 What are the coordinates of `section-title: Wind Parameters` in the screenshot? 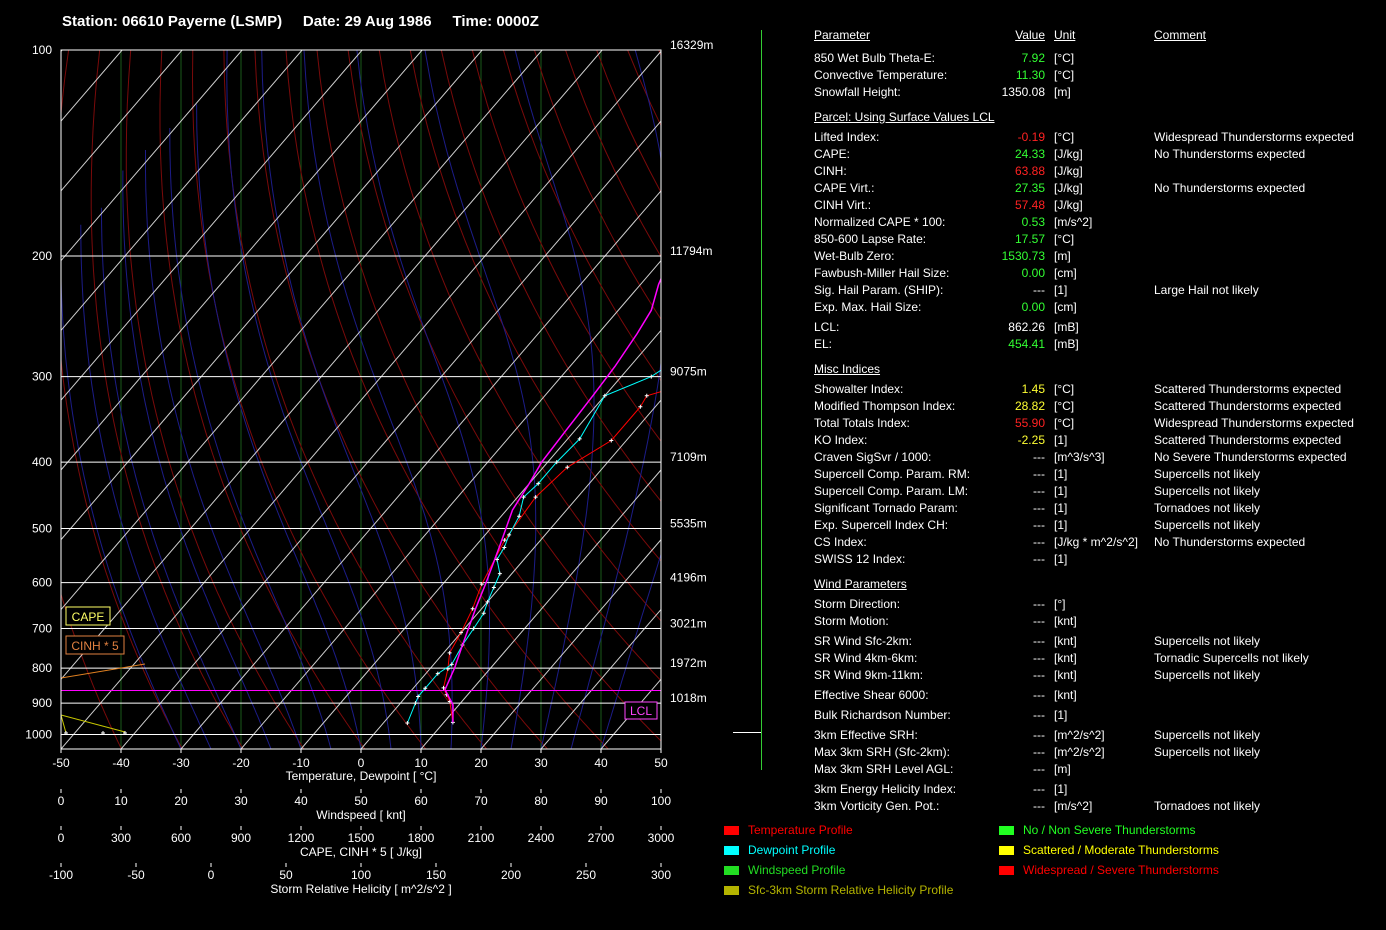 It's located at (860, 584).